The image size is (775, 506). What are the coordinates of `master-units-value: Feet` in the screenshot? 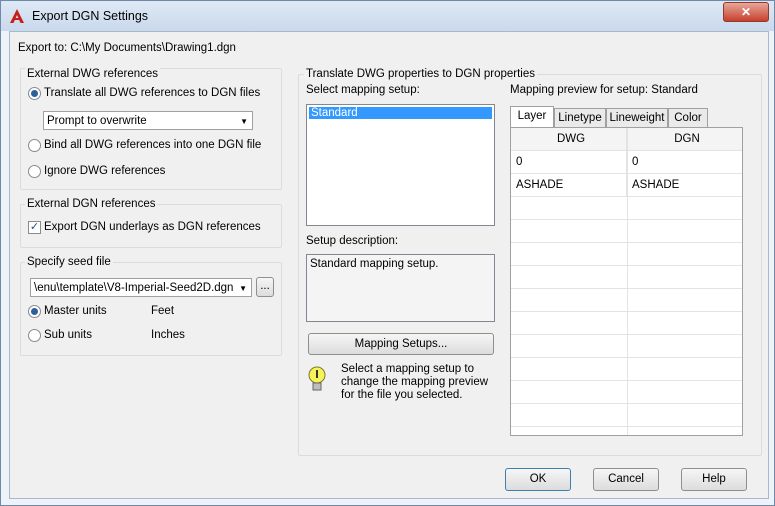 It's located at (163, 311).